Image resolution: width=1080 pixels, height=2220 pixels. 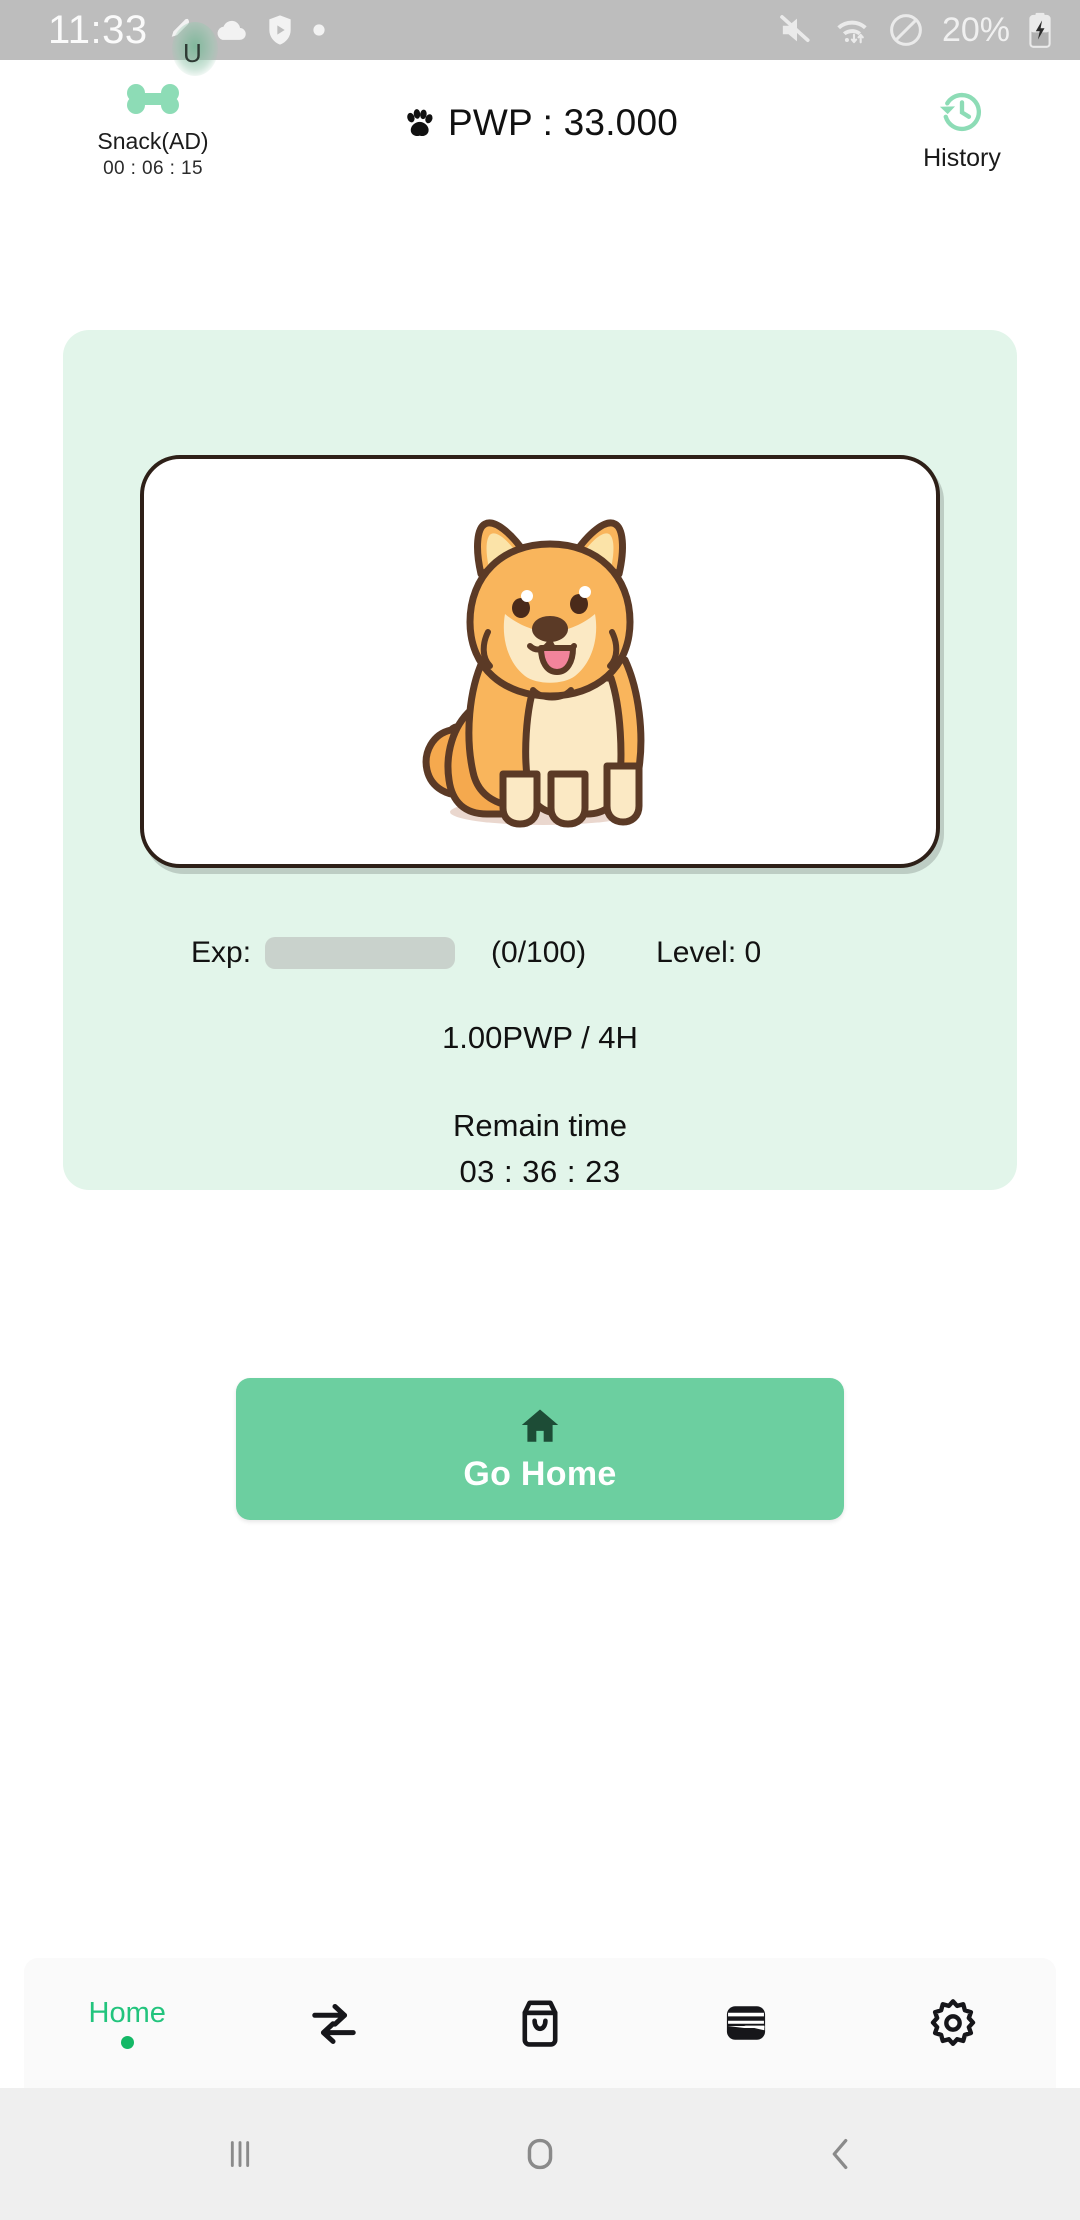 I want to click on system-home-button, so click(x=540, y=2154).